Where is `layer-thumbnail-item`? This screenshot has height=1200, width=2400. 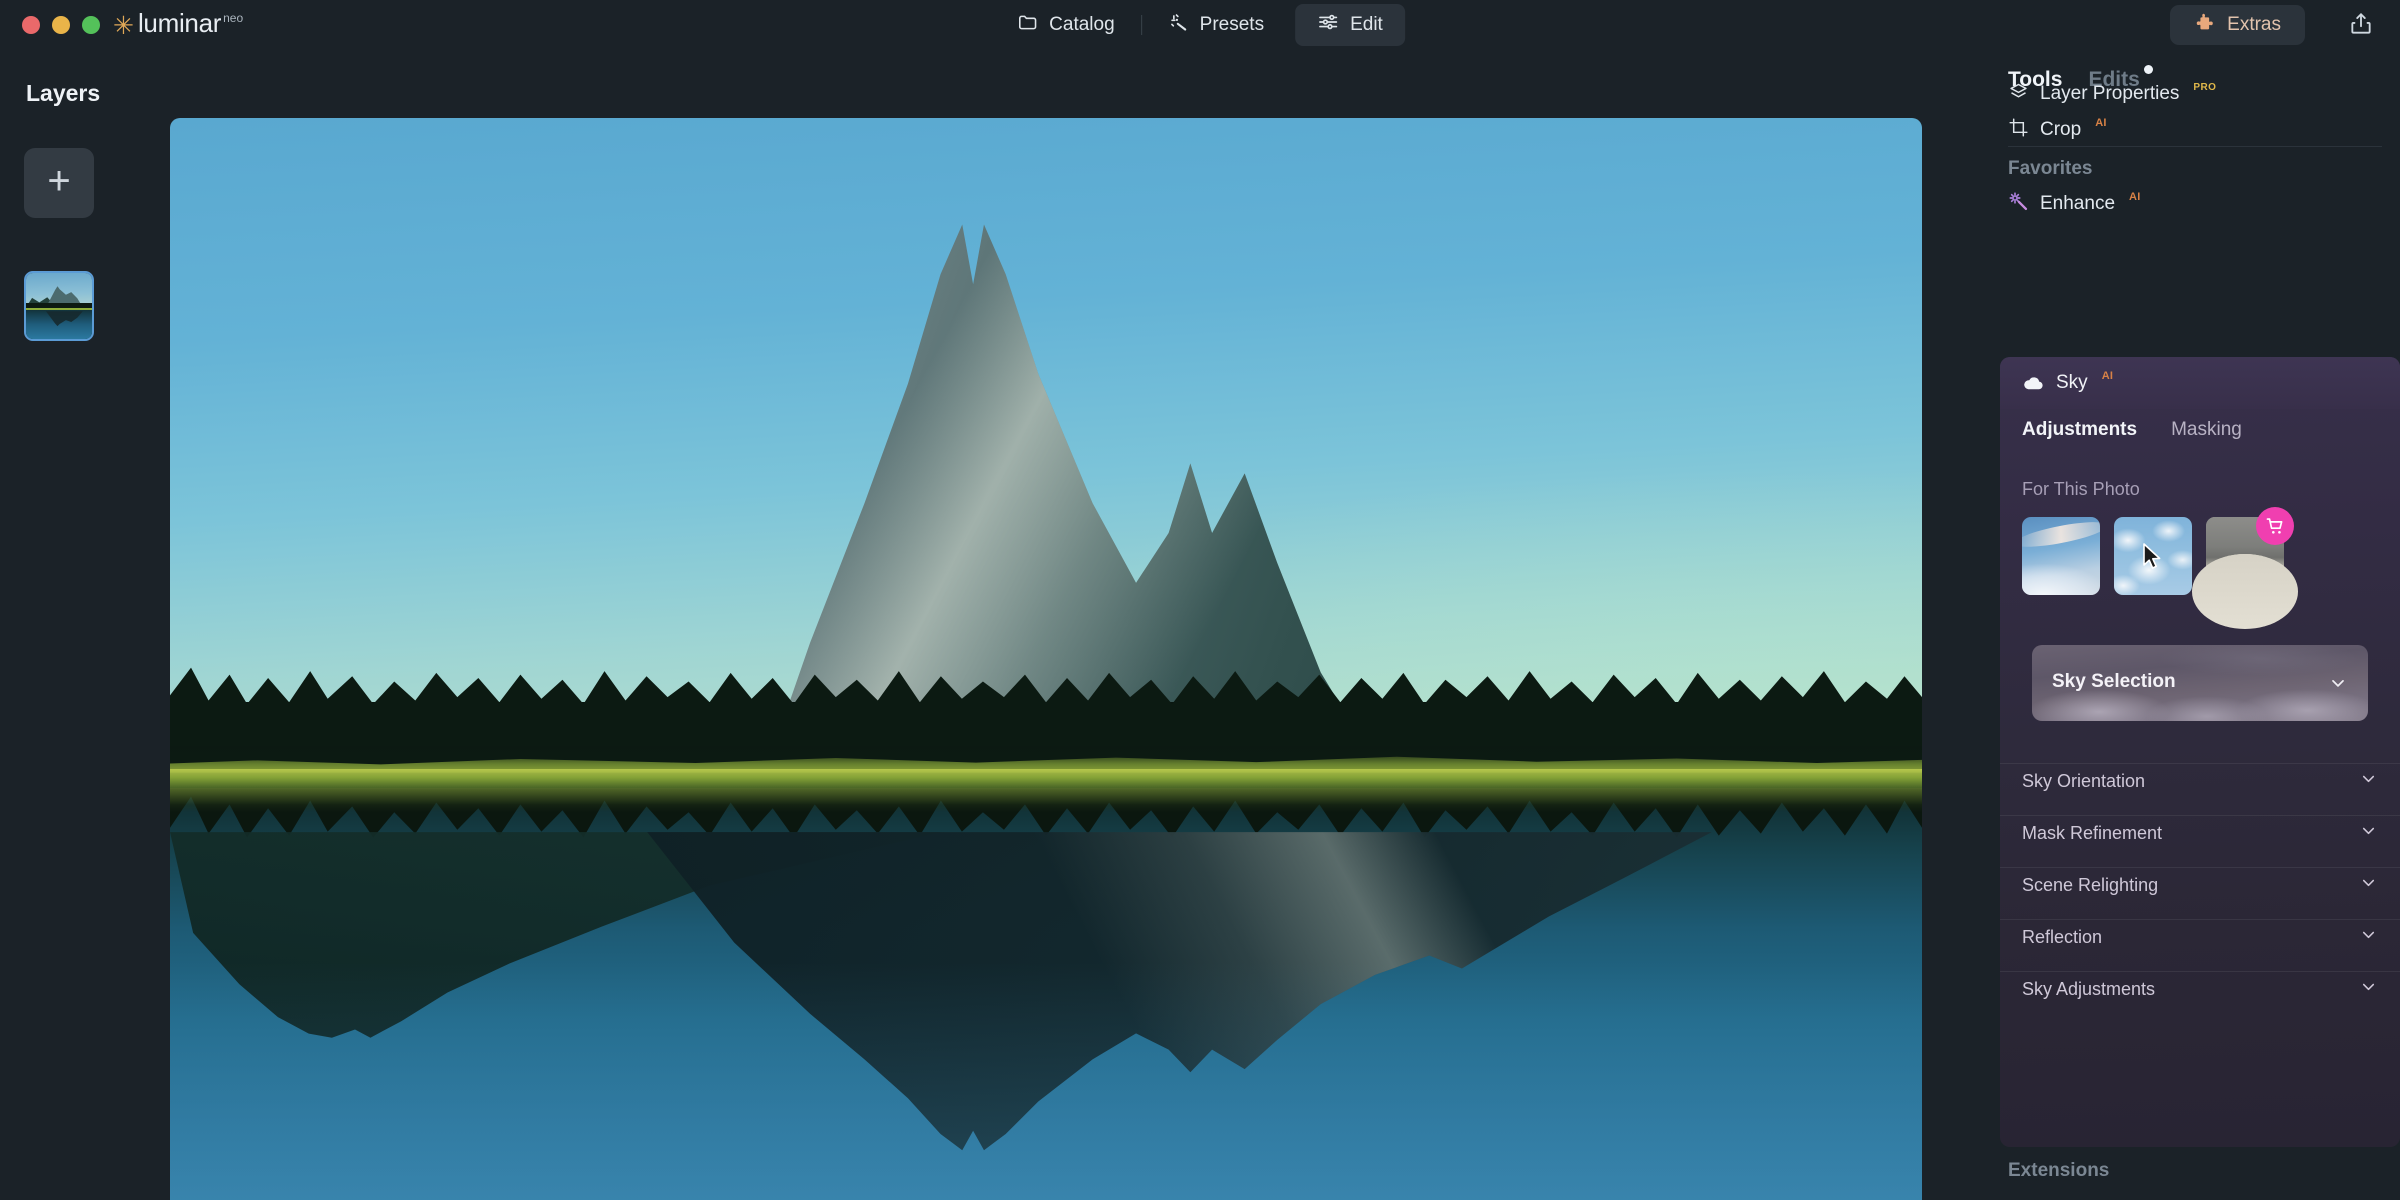 layer-thumbnail-item is located at coordinates (59, 306).